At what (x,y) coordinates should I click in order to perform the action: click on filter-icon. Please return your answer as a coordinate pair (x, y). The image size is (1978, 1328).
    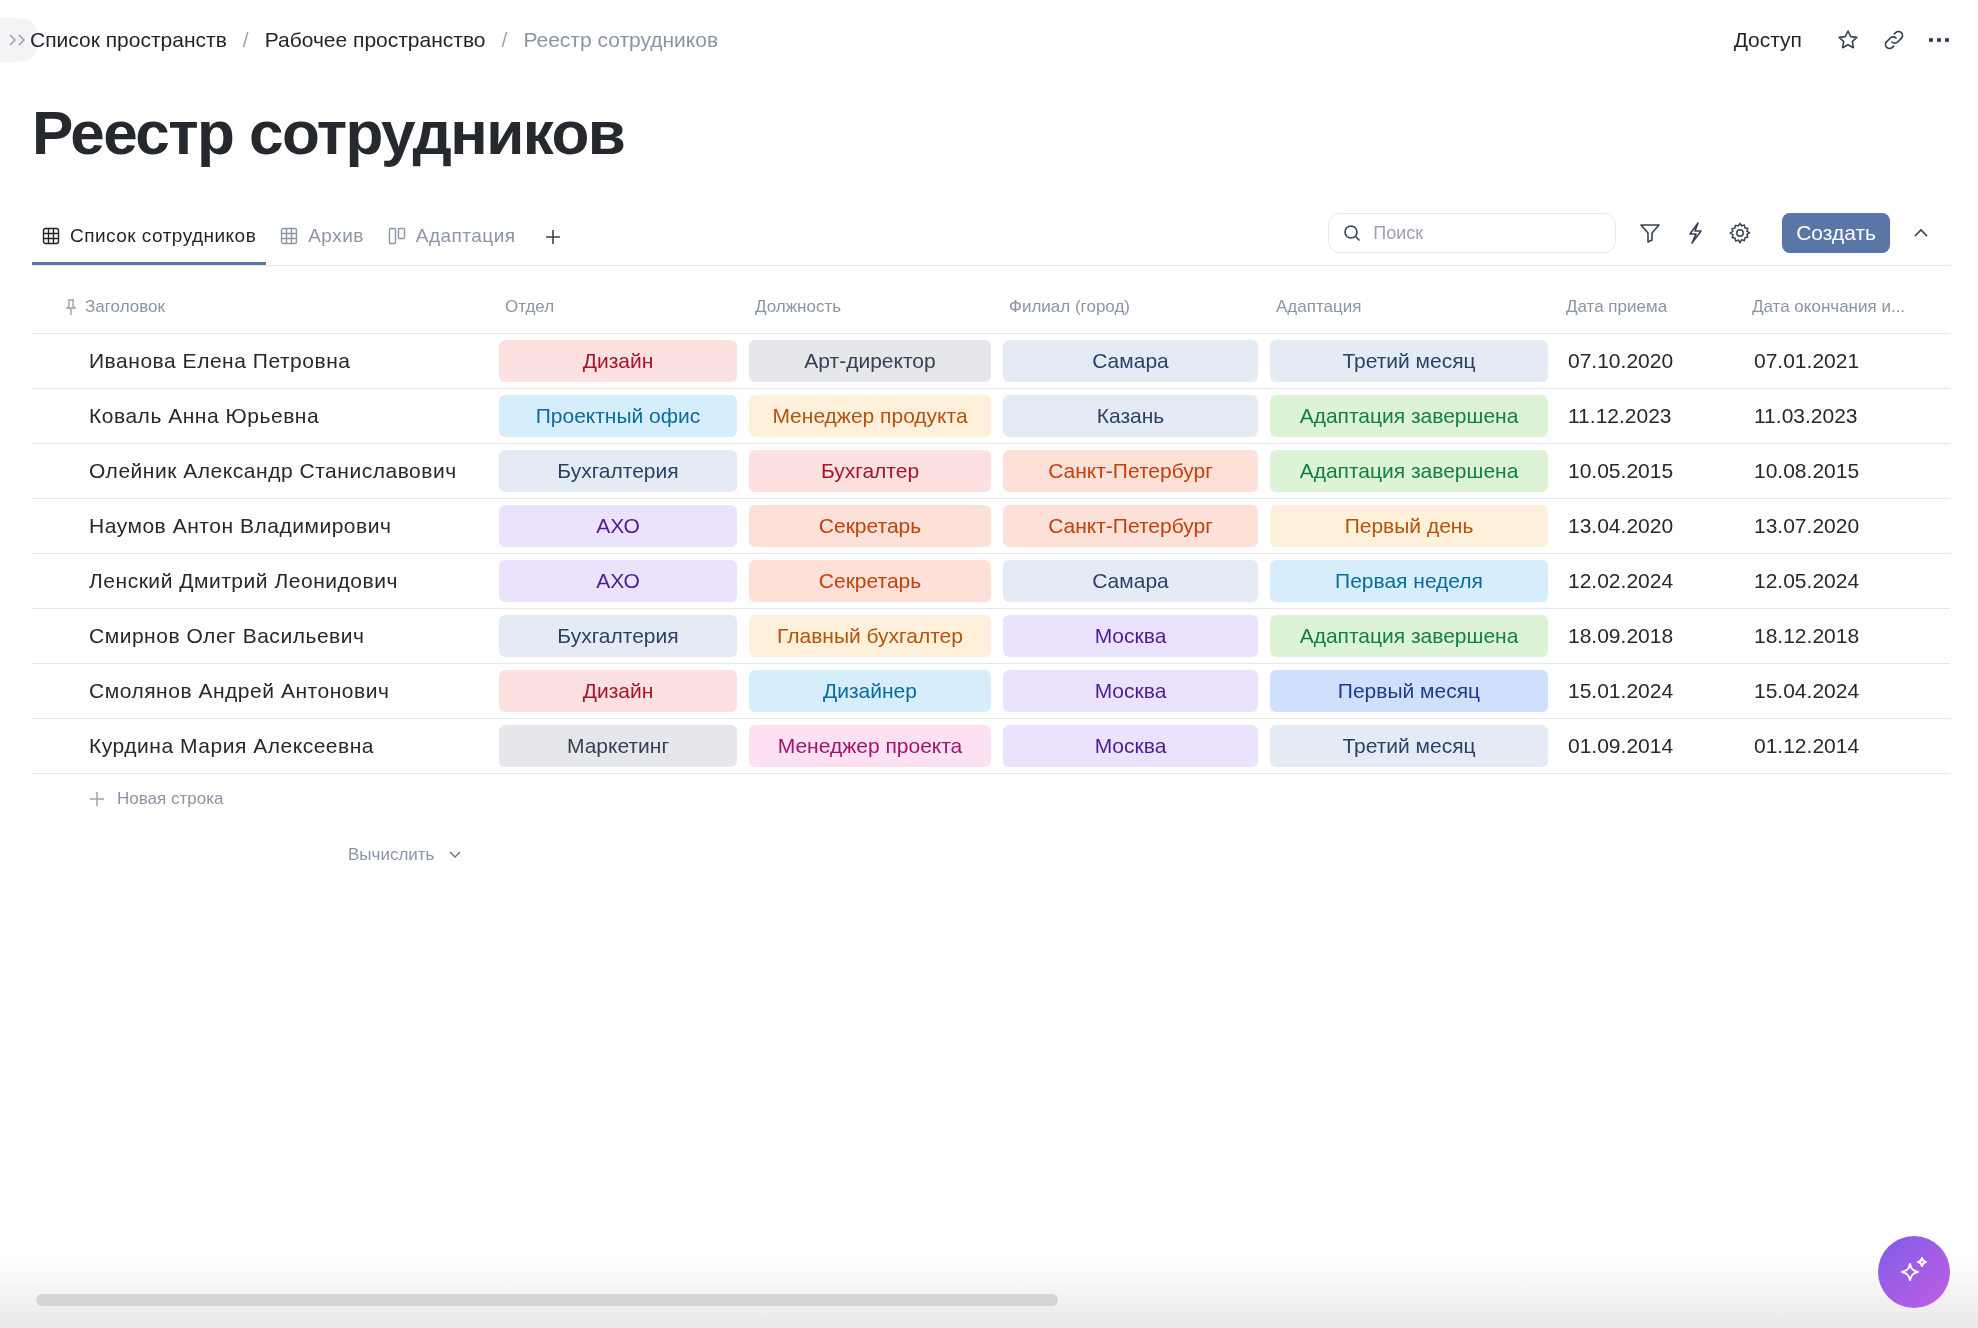
    Looking at the image, I should click on (1650, 233).